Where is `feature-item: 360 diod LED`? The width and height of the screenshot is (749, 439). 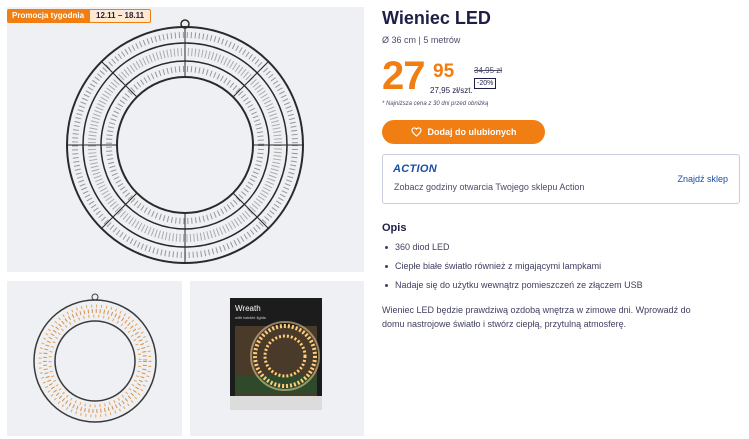
feature-item: 360 diod LED is located at coordinates (512, 251).